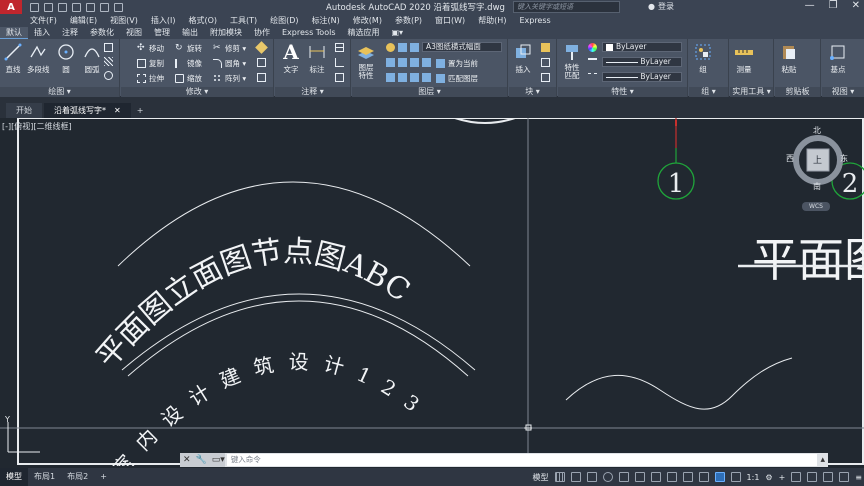 The image size is (864, 486). What do you see at coordinates (817, 130) in the screenshot?
I see `compass-north-label: 北` at bounding box center [817, 130].